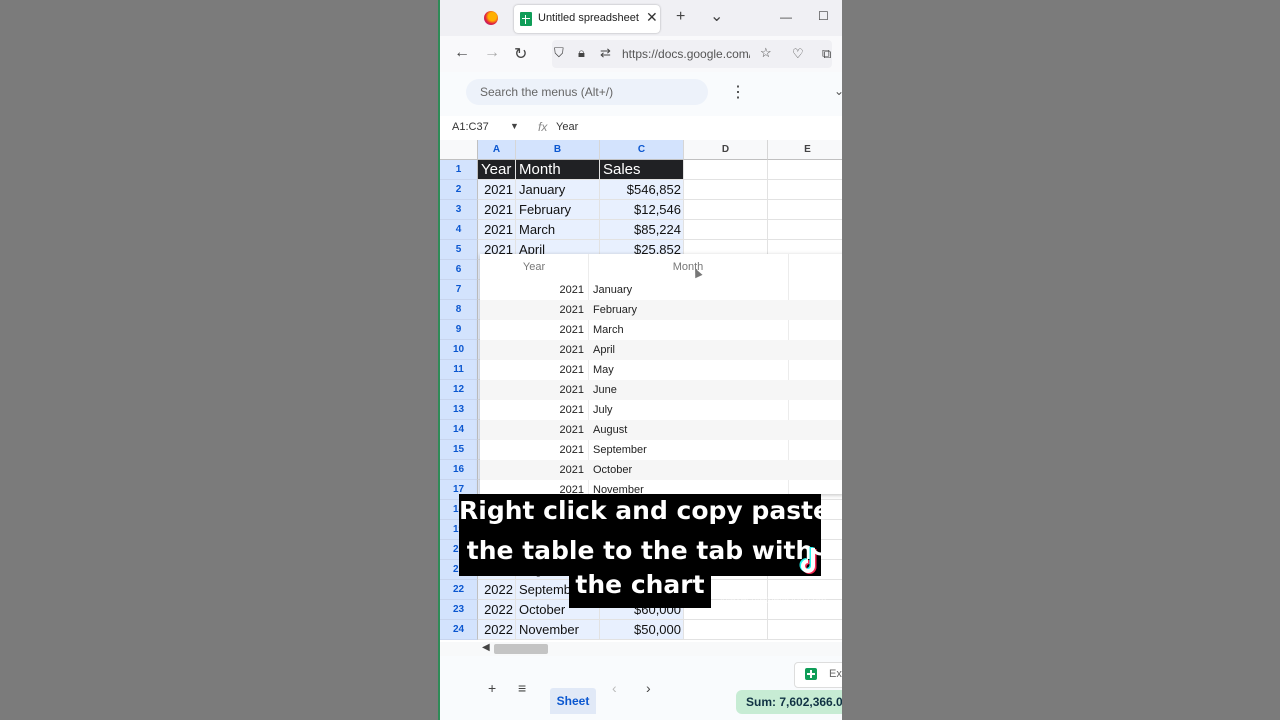  What do you see at coordinates (459, 390) in the screenshot?
I see `row-header: 12` at bounding box center [459, 390].